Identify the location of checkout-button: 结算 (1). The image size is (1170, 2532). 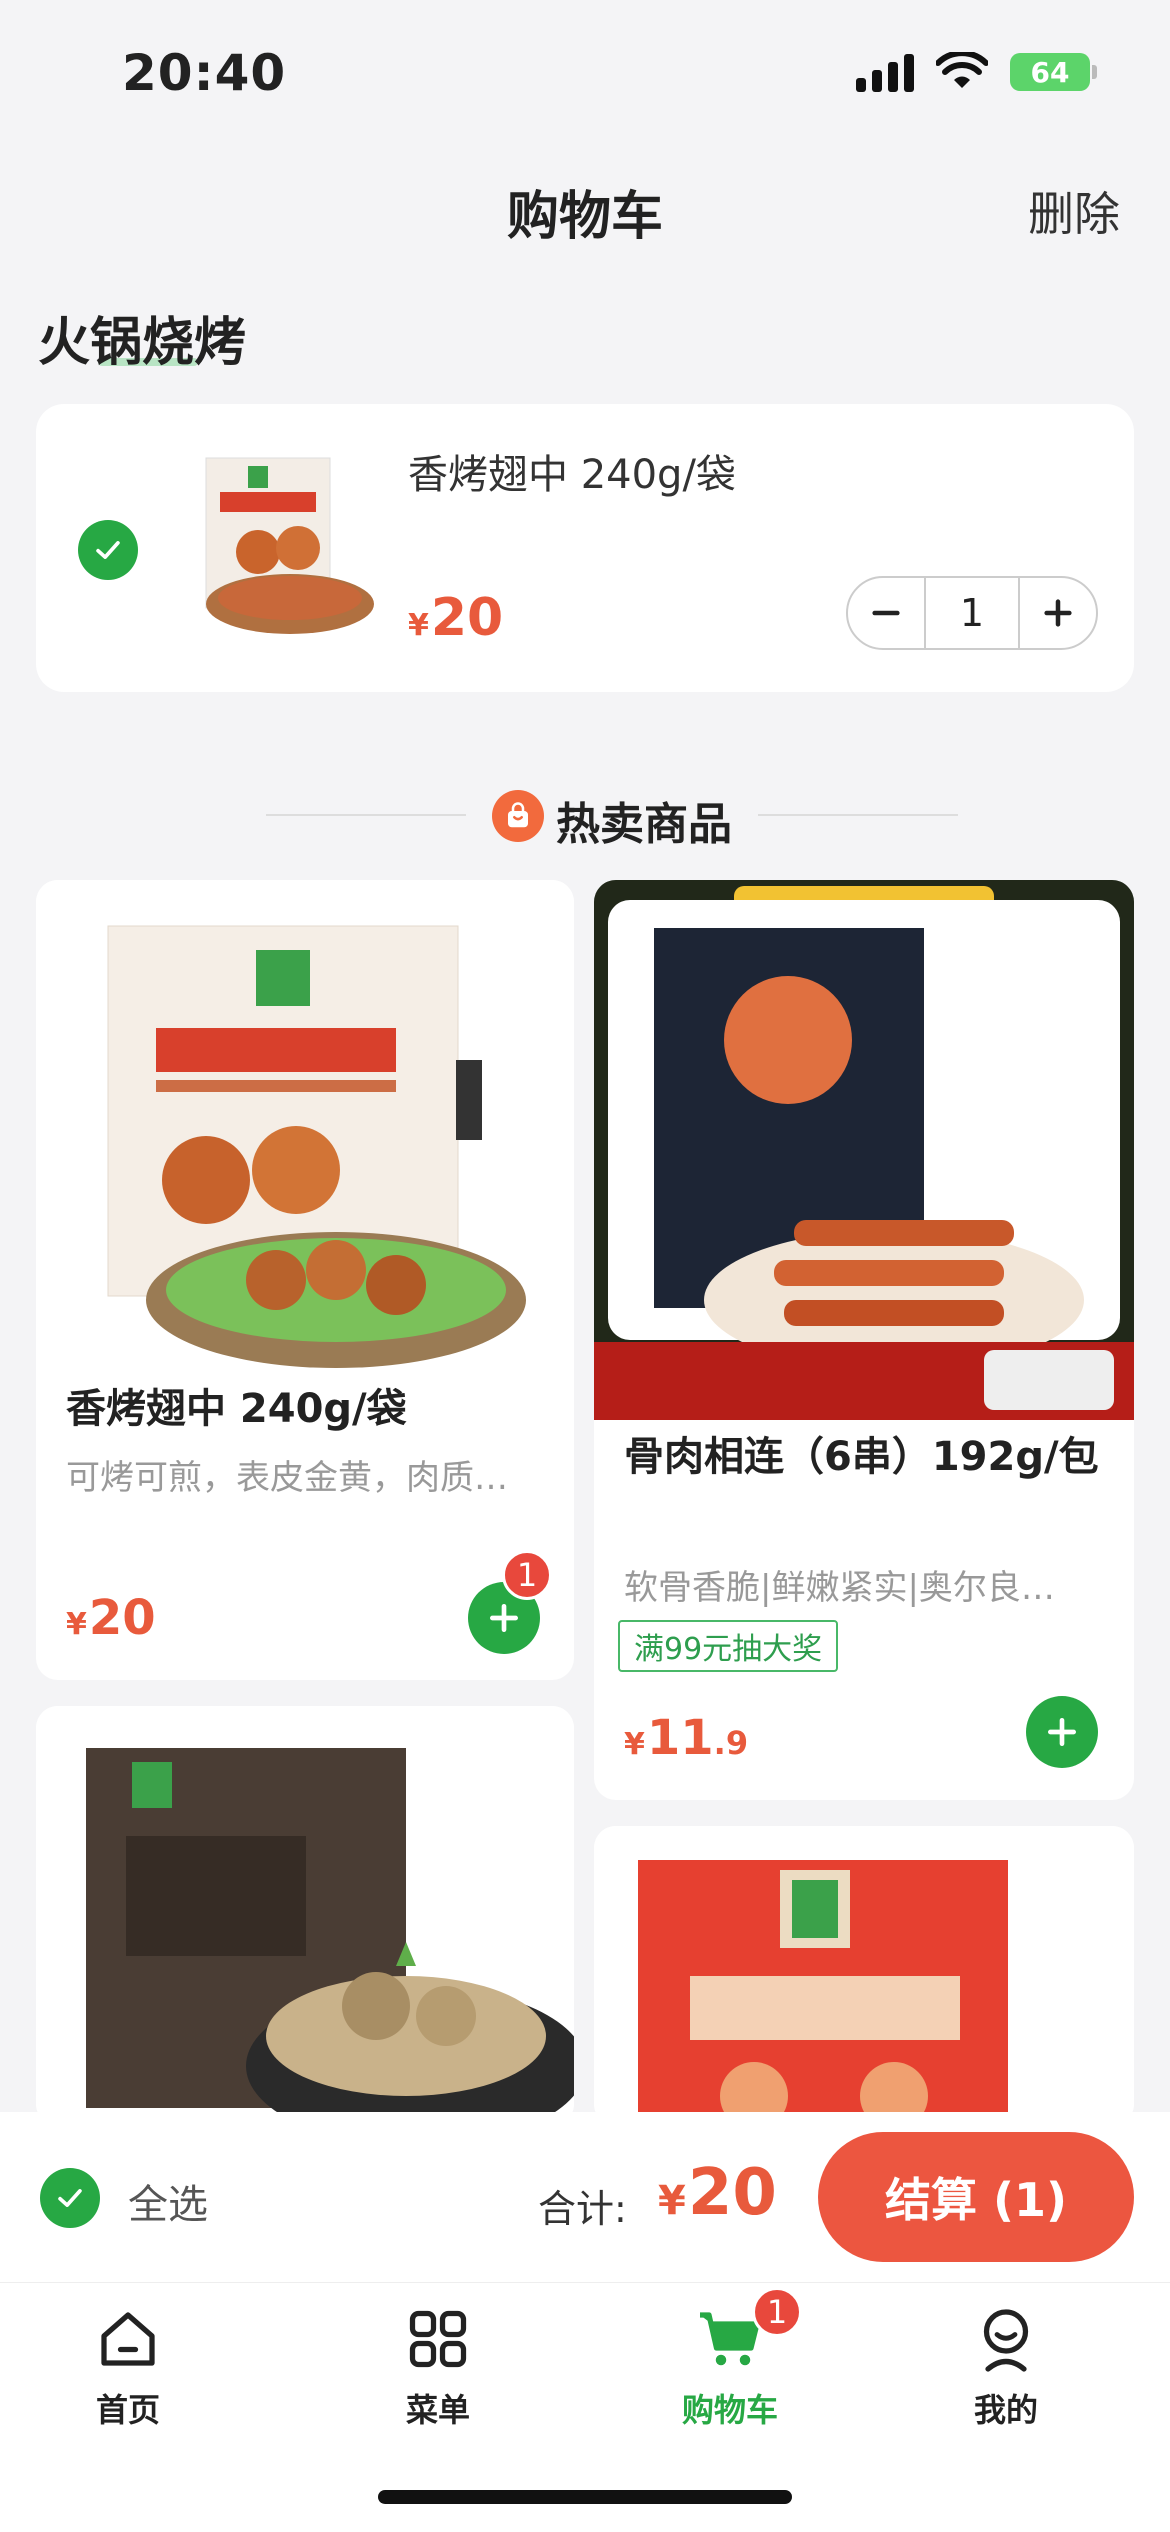
(976, 2197).